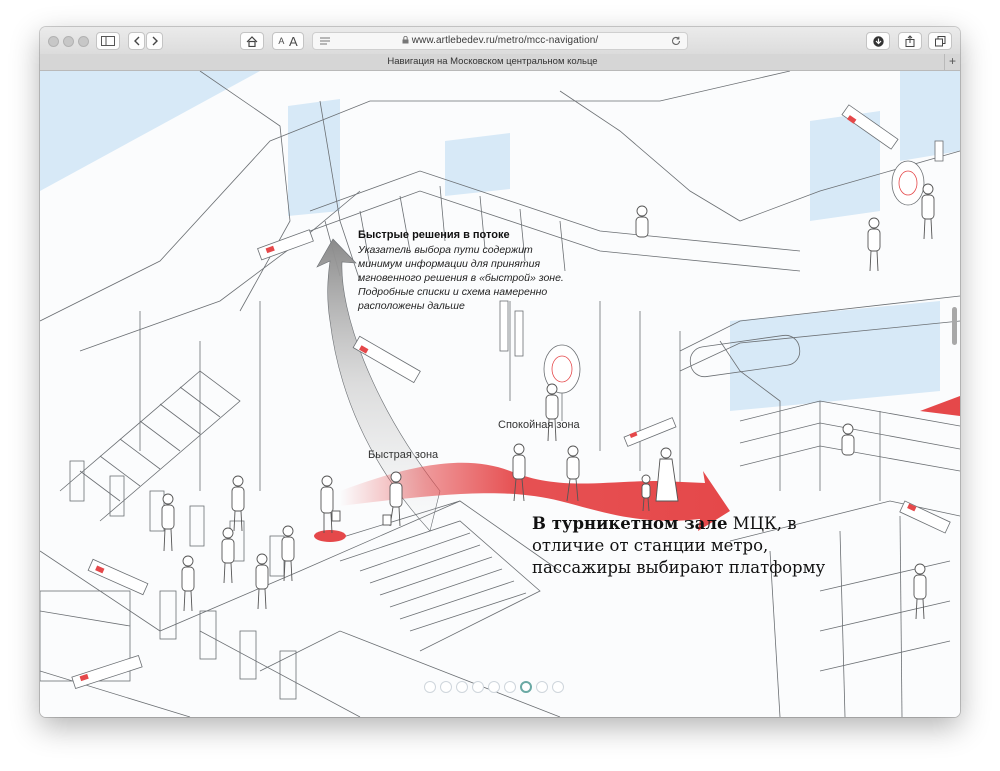 The height and width of the screenshot is (771, 1000). I want to click on sidebar-toggle-button, so click(108, 41).